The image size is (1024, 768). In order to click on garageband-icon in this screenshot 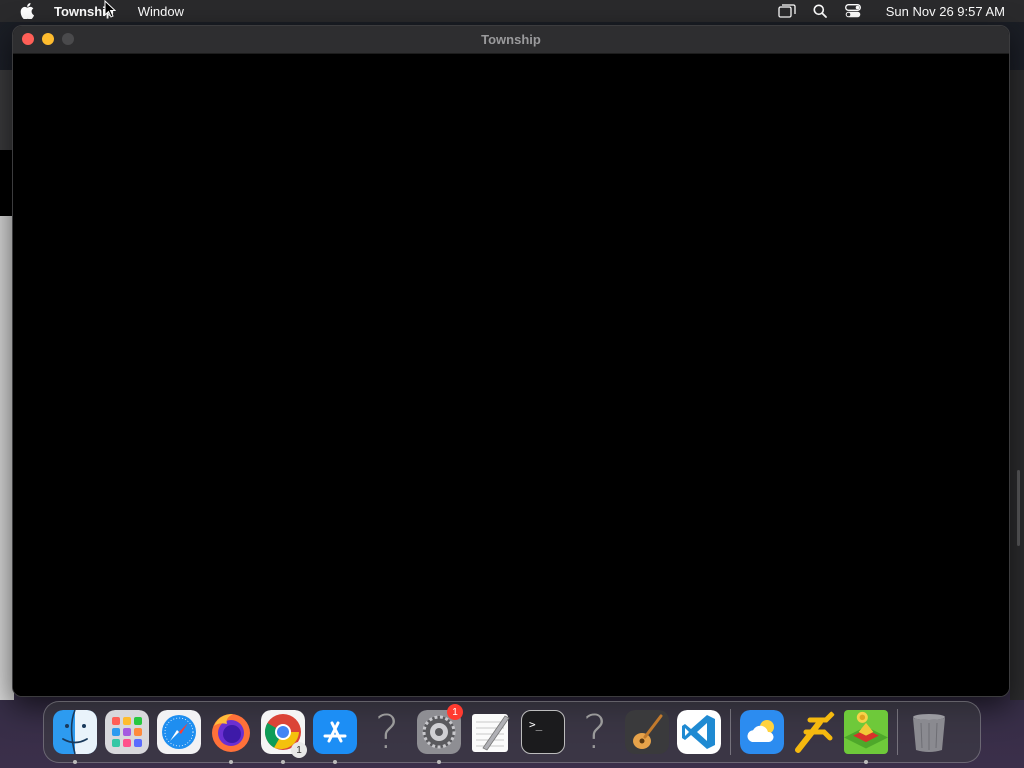, I will do `click(647, 732)`.